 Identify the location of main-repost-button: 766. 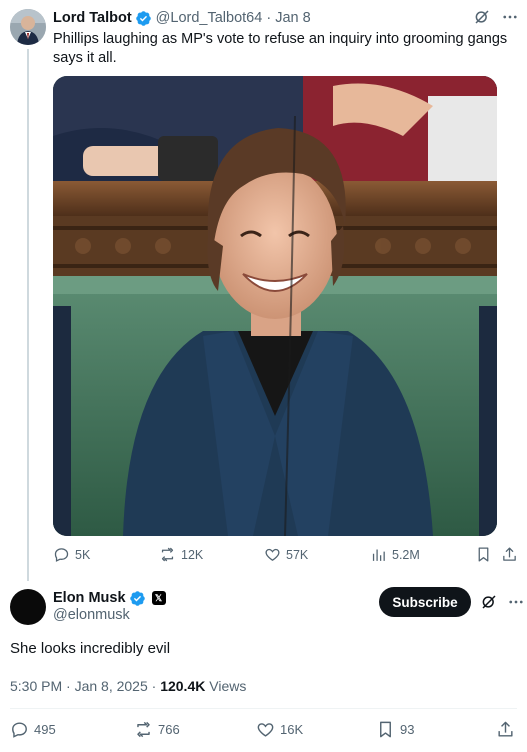
(157, 729).